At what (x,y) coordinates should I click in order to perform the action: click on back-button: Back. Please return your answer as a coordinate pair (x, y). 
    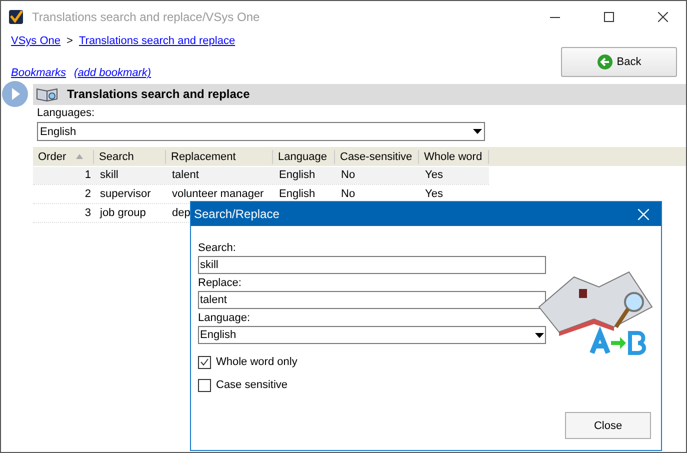
    Looking at the image, I should click on (619, 62).